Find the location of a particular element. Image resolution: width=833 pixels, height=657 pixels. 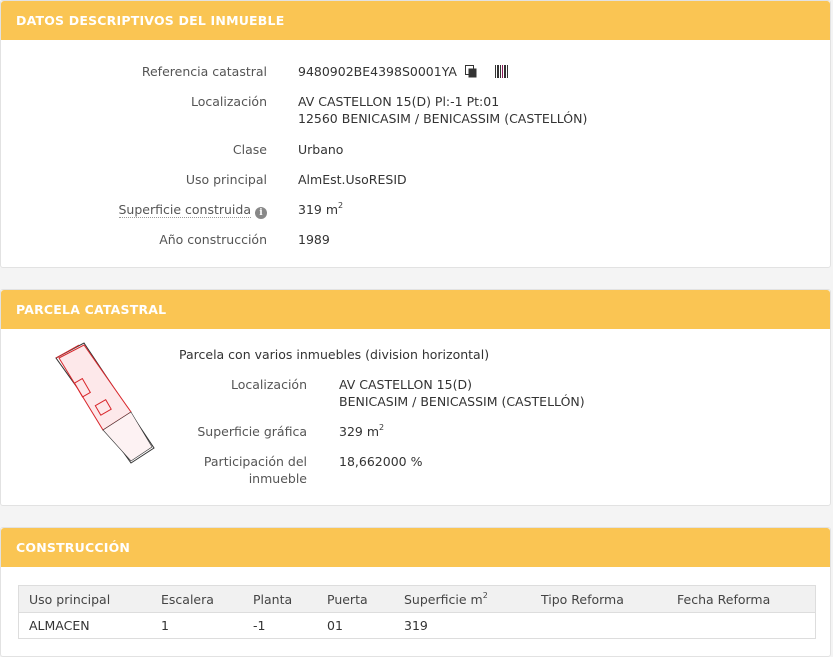

col-fecha-reforma: Fecha Reforma is located at coordinates (741, 599).